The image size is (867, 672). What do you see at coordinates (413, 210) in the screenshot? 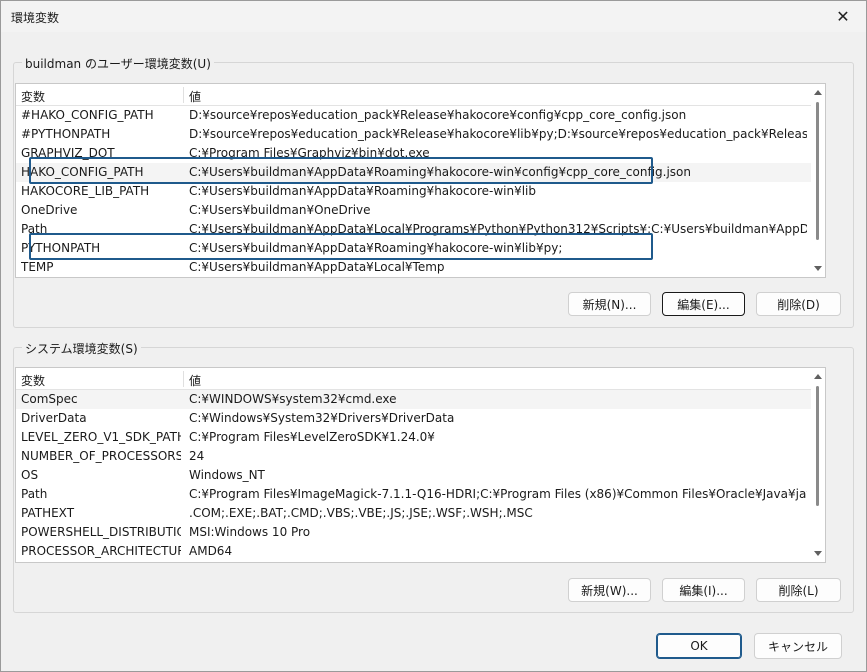
I see `table-row: OneDrive C:¥Users¥buildman¥OneDrive` at bounding box center [413, 210].